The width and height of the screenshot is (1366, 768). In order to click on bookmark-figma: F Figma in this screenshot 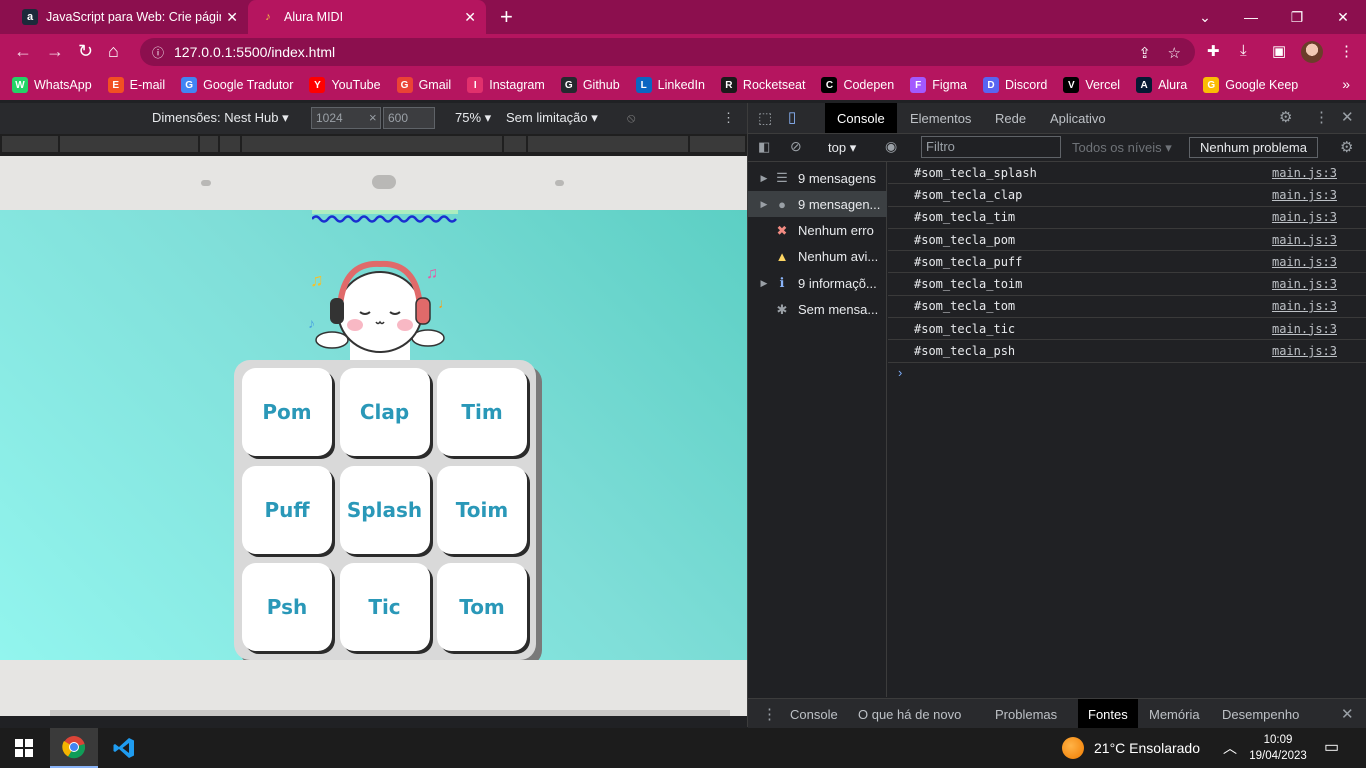, I will do `click(938, 85)`.